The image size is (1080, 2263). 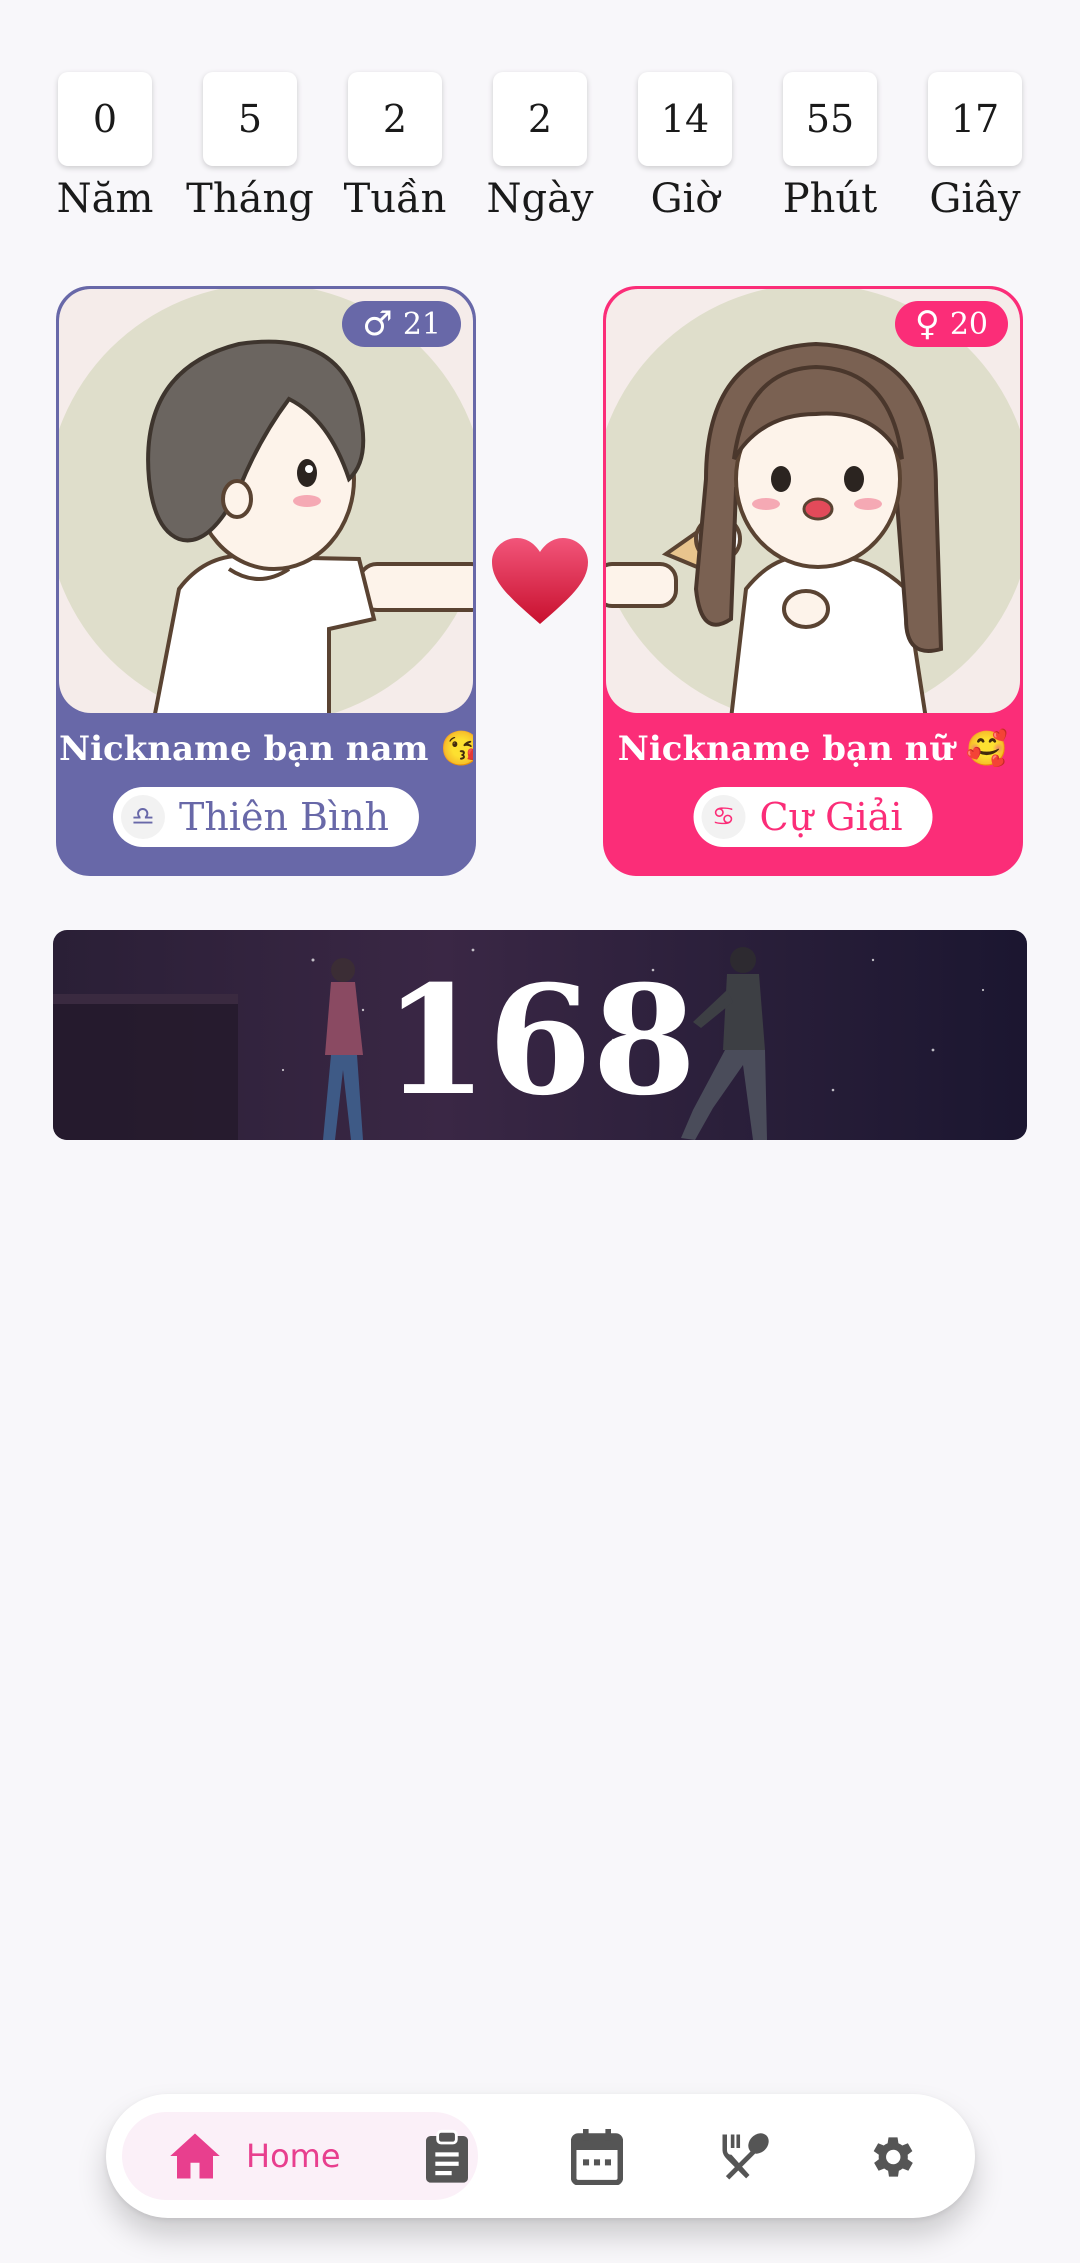 I want to click on age-badge: ♂ 21, so click(x=401, y=324).